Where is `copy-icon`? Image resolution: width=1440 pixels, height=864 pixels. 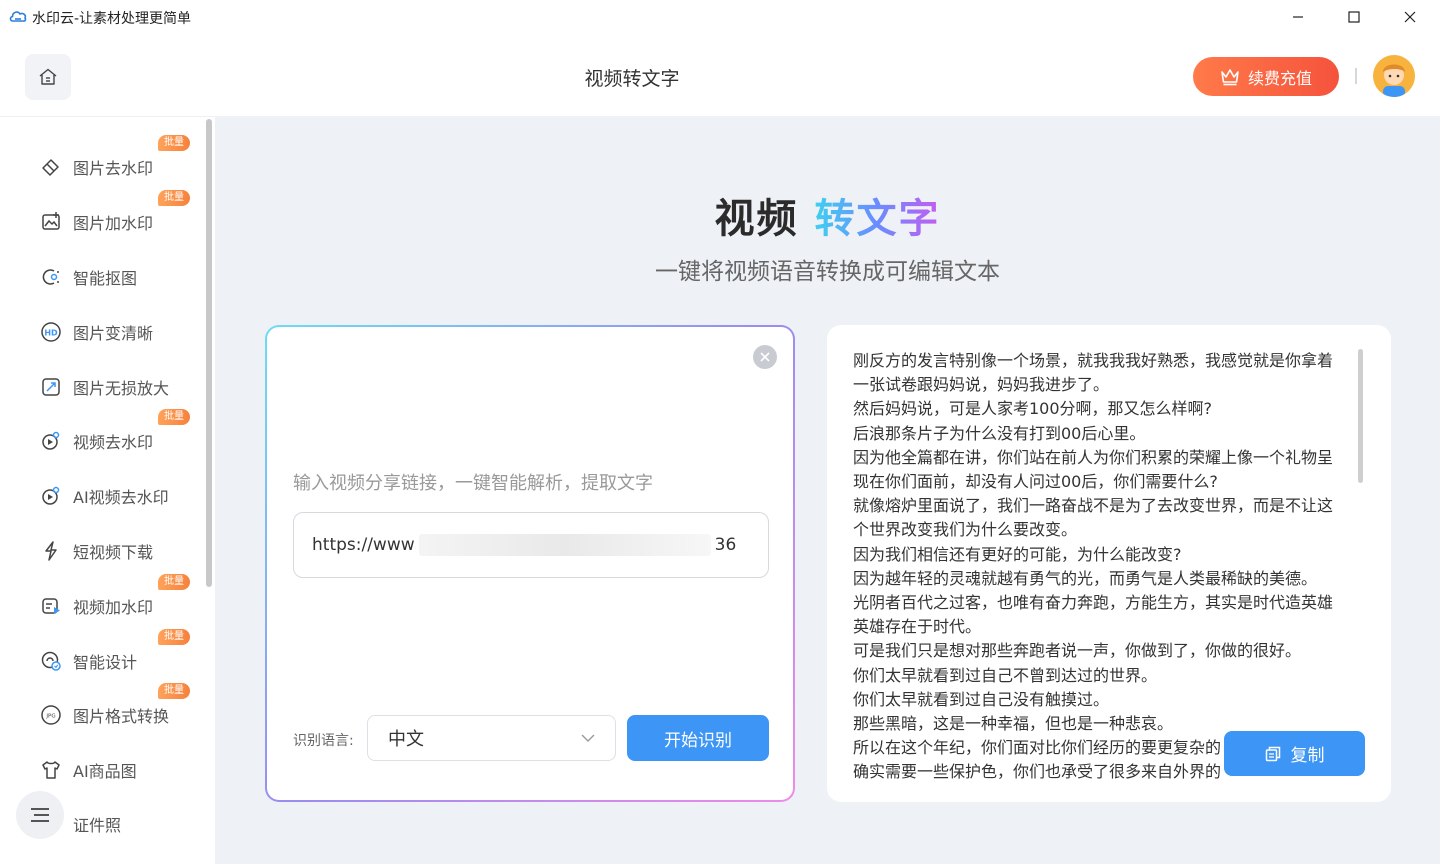
copy-icon is located at coordinates (1272, 753).